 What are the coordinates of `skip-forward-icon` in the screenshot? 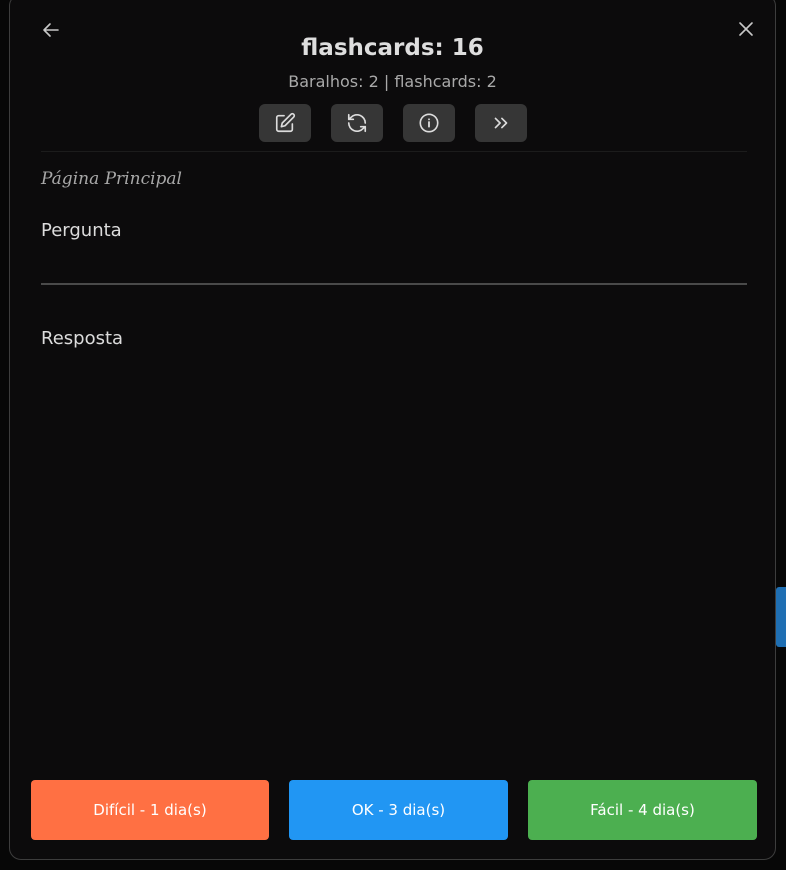 It's located at (501, 123).